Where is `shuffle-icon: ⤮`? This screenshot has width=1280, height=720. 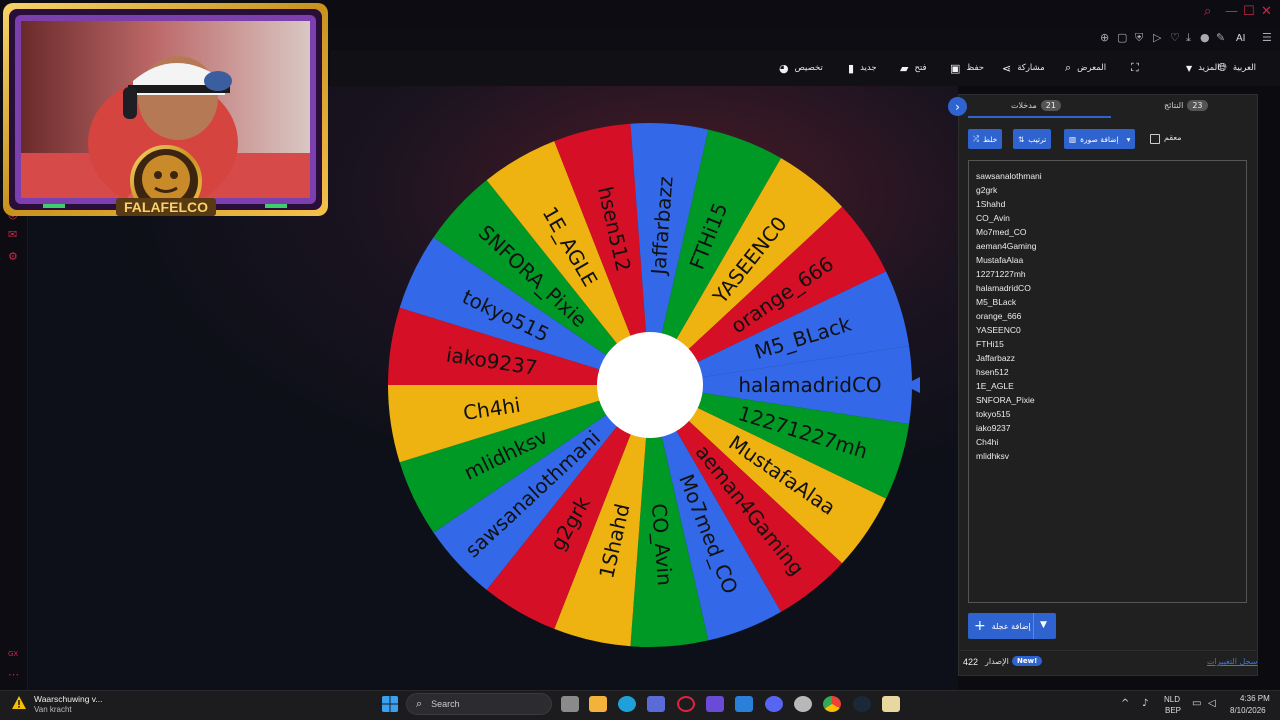
shuffle-icon: ⤮ is located at coordinates (976, 138).